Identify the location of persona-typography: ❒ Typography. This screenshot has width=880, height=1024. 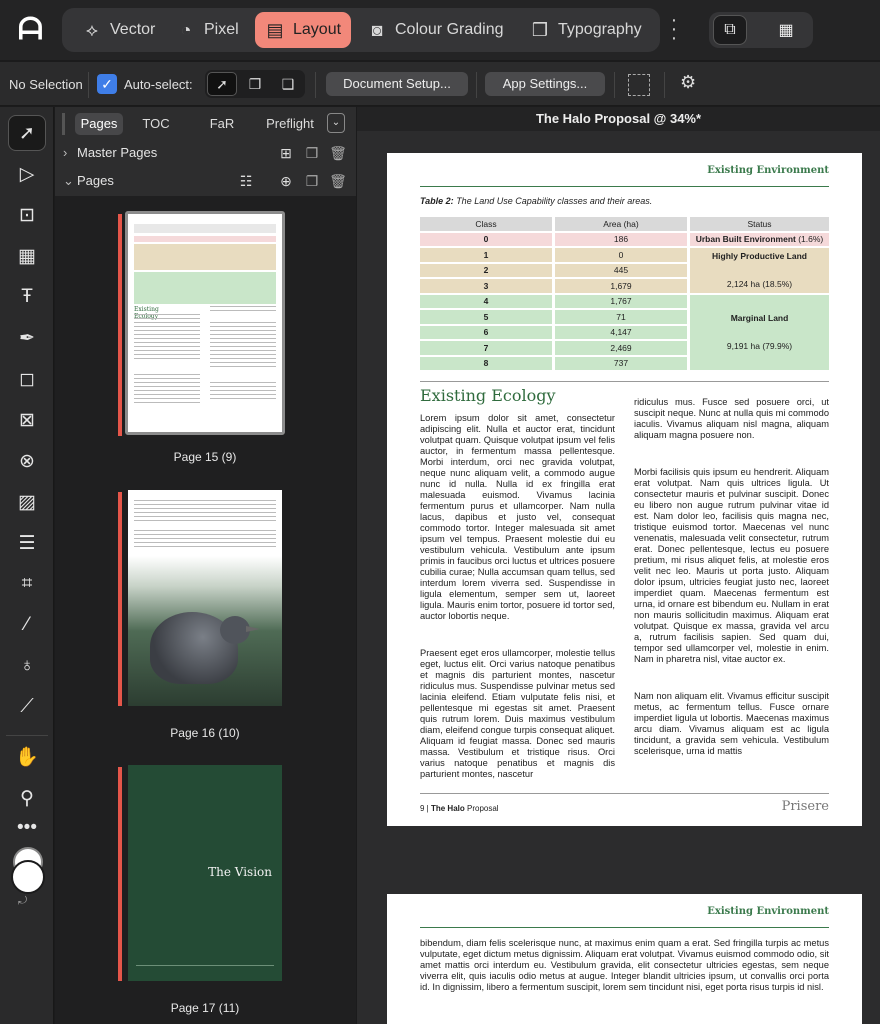
(586, 30).